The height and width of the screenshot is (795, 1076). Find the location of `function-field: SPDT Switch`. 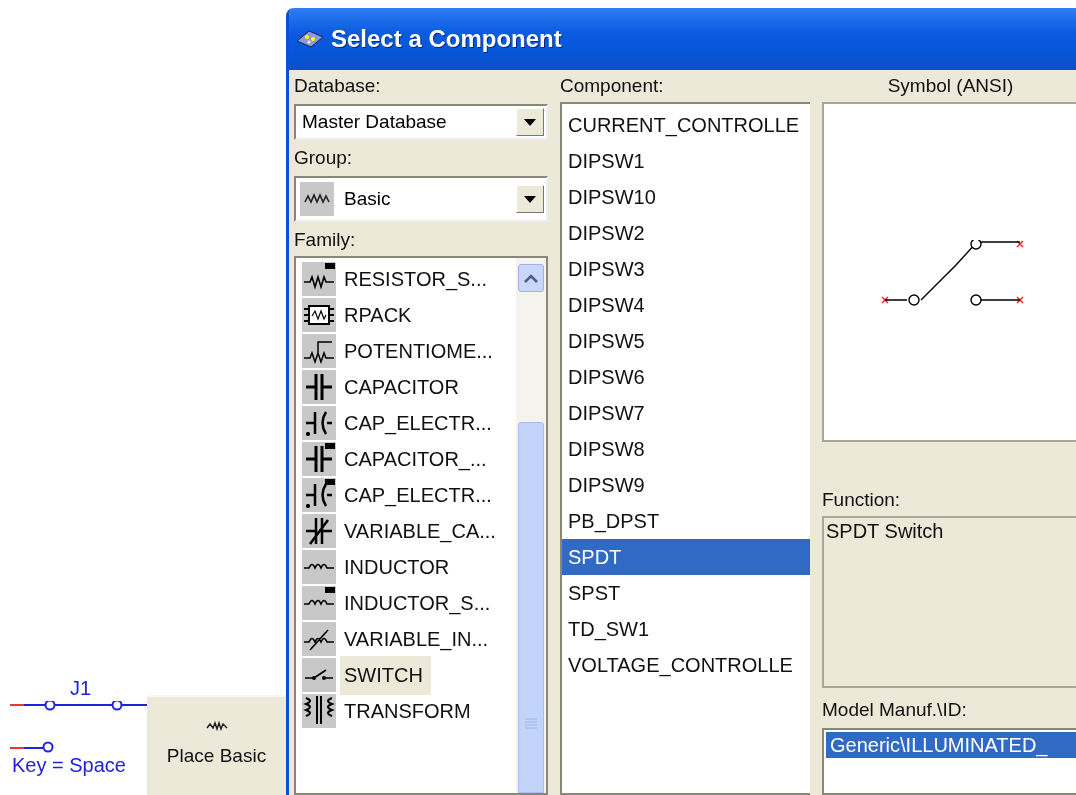

function-field: SPDT Switch is located at coordinates (949, 602).